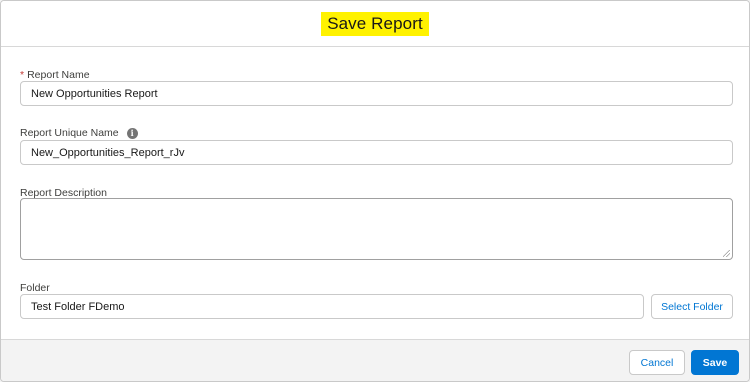 The height and width of the screenshot is (382, 750). I want to click on save-button: Save, so click(715, 362).